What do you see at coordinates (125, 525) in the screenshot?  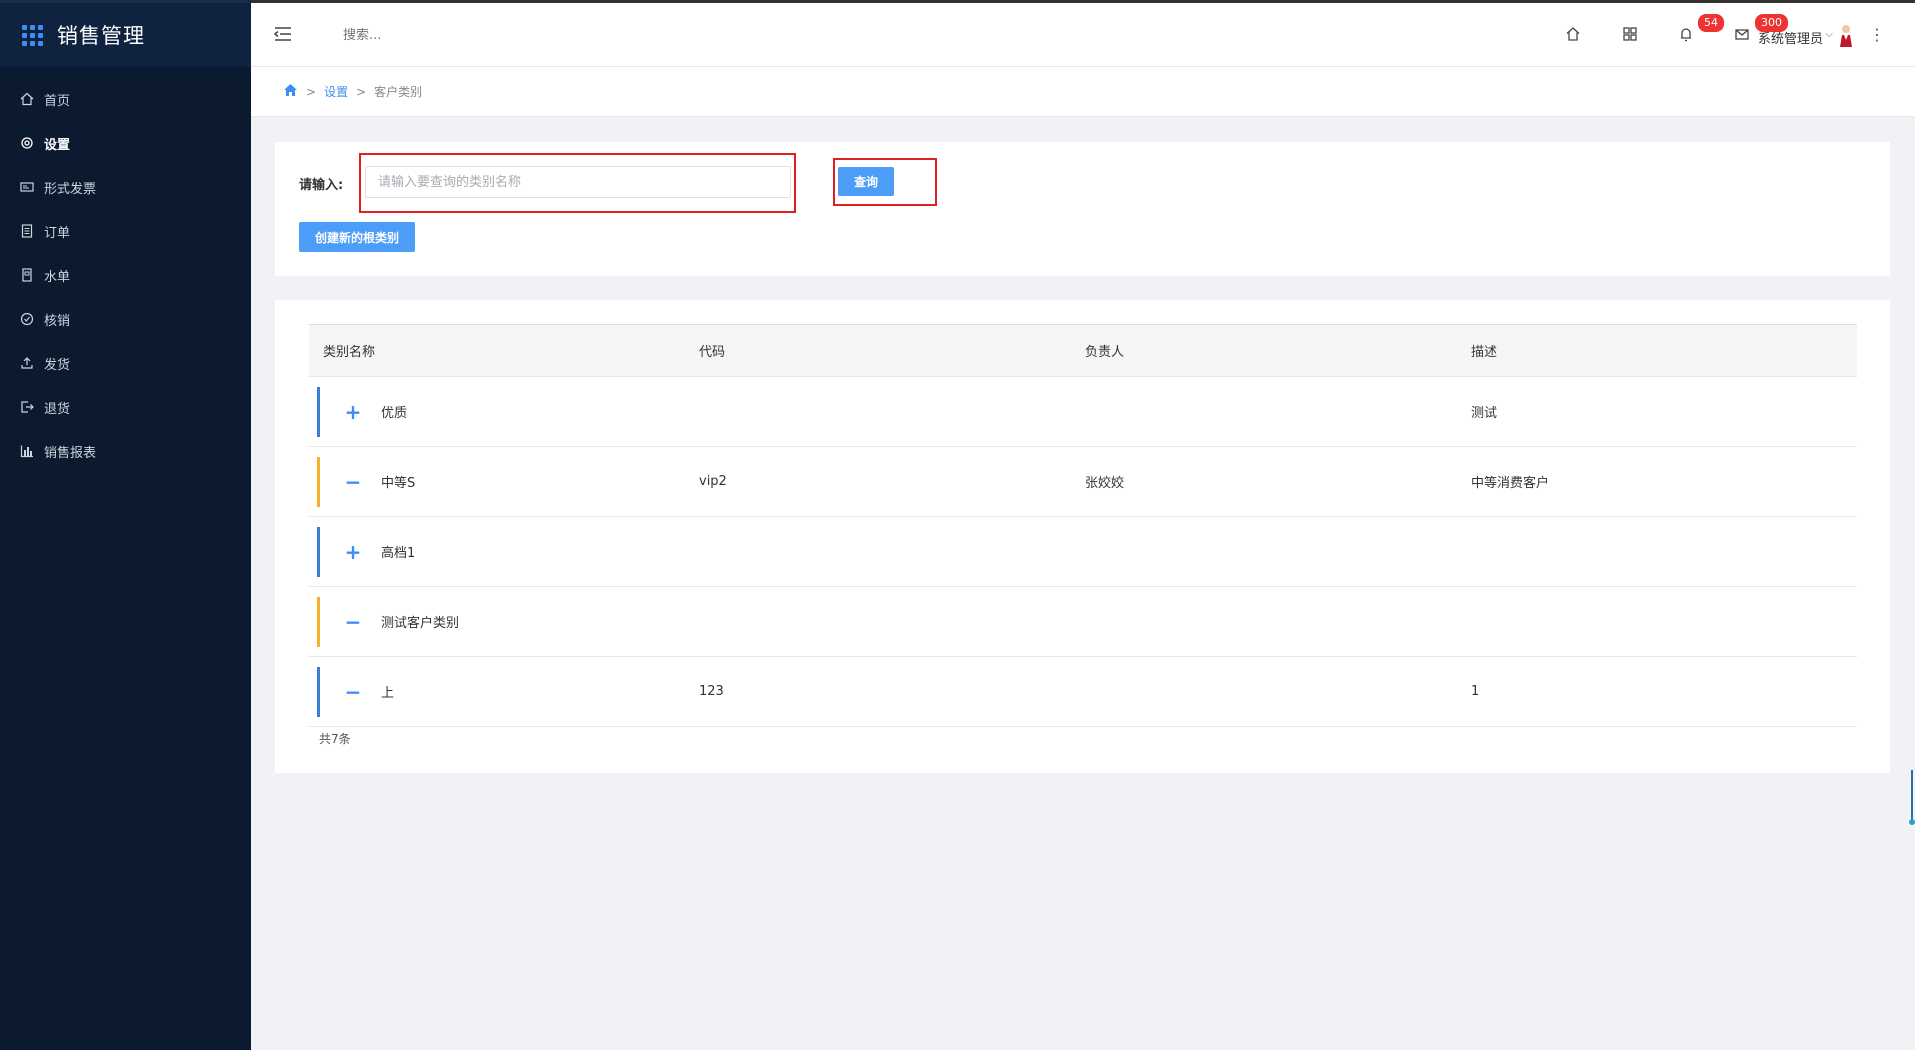 I see `sidebar: 销售管理 首页 设置 形式发票 订单 水单 核销 发货 退货 销售报表` at bounding box center [125, 525].